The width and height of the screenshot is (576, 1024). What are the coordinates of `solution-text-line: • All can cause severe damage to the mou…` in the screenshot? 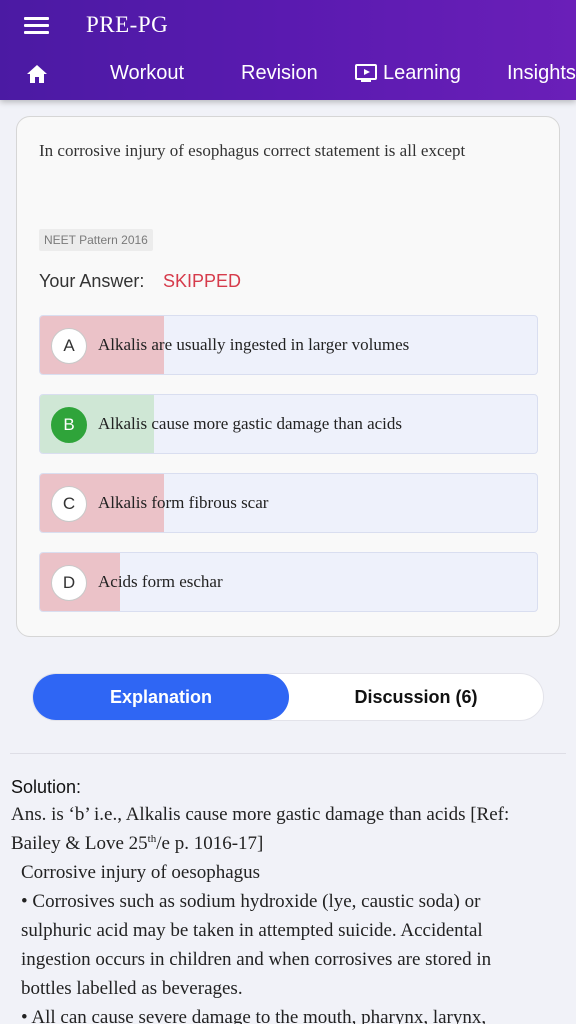 It's located at (254, 1015).